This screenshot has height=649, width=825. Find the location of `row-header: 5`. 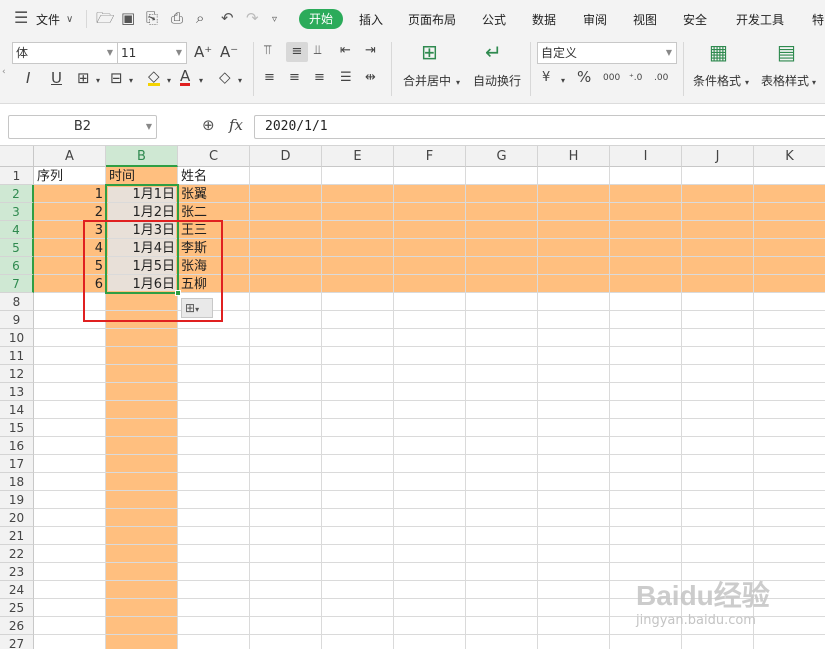

row-header: 5 is located at coordinates (17, 248).